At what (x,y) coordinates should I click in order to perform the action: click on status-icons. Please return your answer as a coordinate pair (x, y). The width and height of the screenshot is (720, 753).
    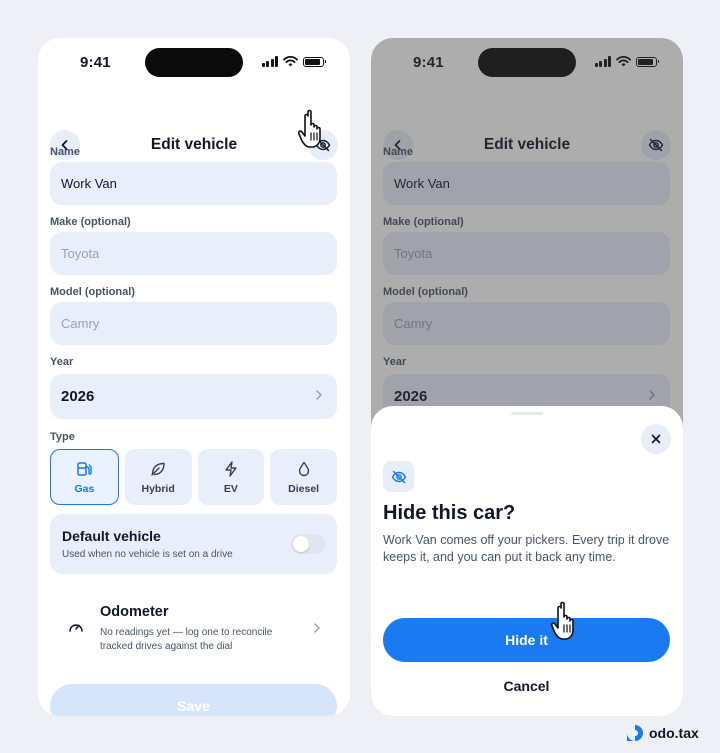
    Looking at the image, I should click on (293, 61).